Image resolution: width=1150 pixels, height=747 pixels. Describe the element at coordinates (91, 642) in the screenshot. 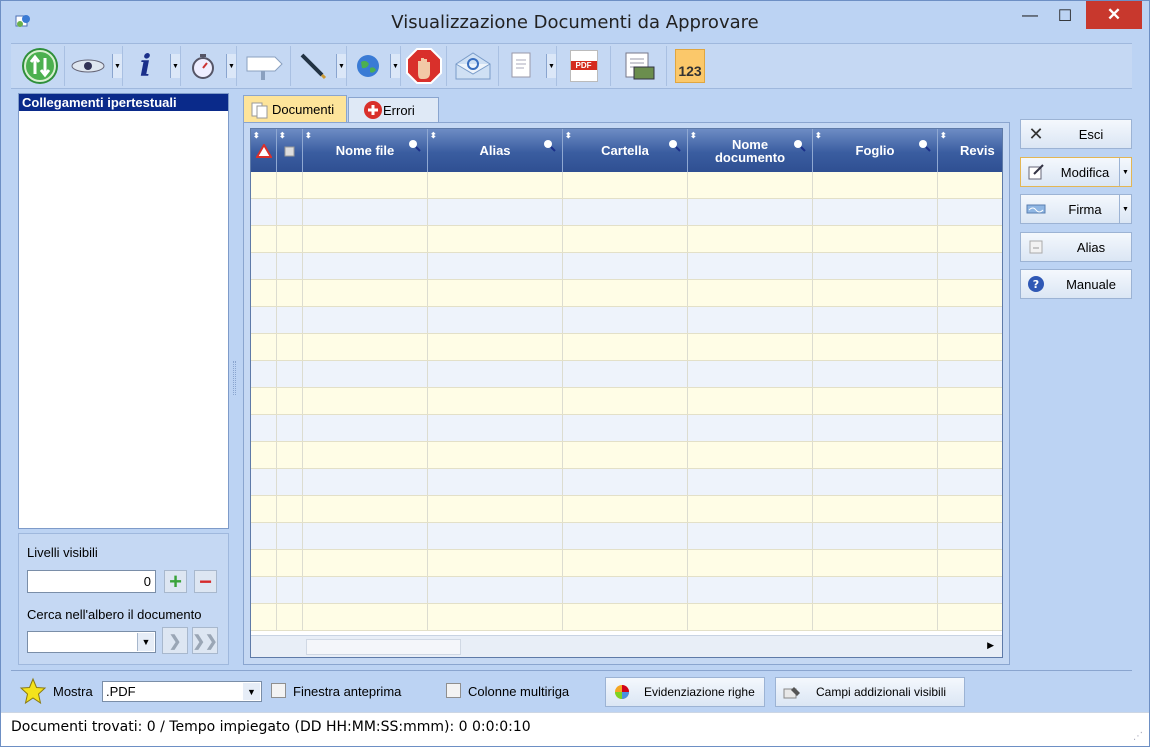

I see `search-tree-combo: ▼` at that location.